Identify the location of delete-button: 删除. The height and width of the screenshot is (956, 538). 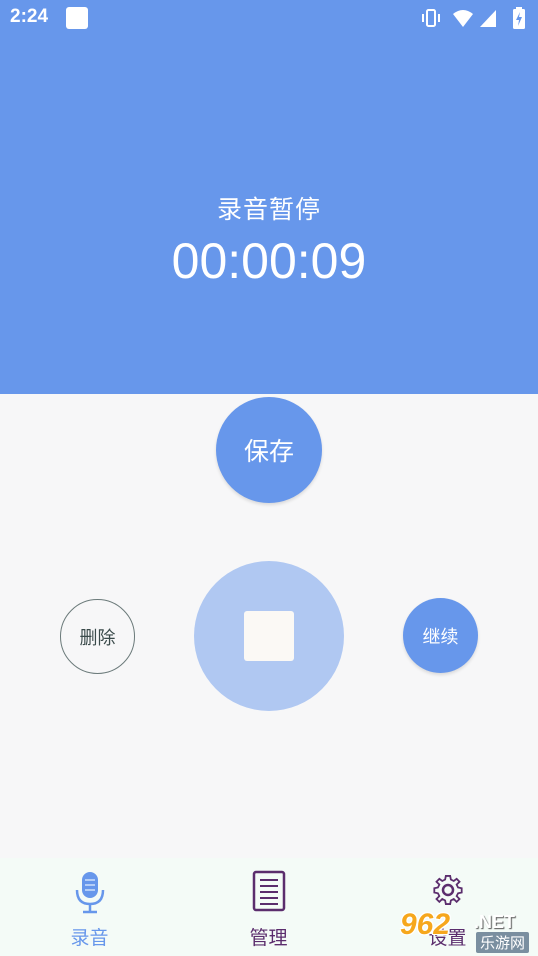
(97, 636).